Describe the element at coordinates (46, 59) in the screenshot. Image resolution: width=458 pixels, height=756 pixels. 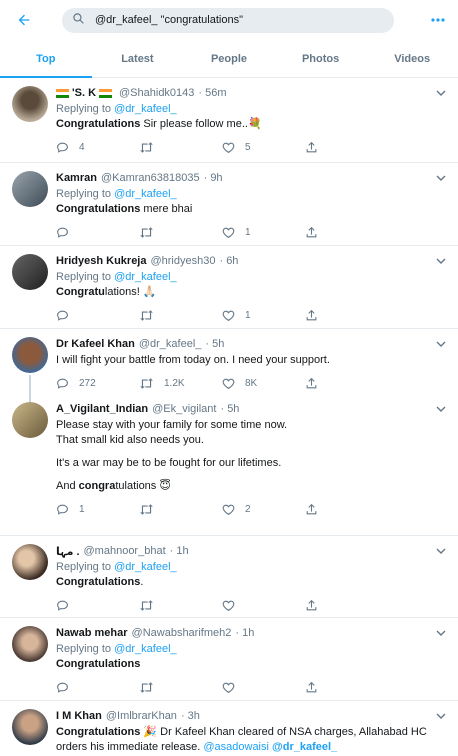
I see `tab-top: Top` at that location.